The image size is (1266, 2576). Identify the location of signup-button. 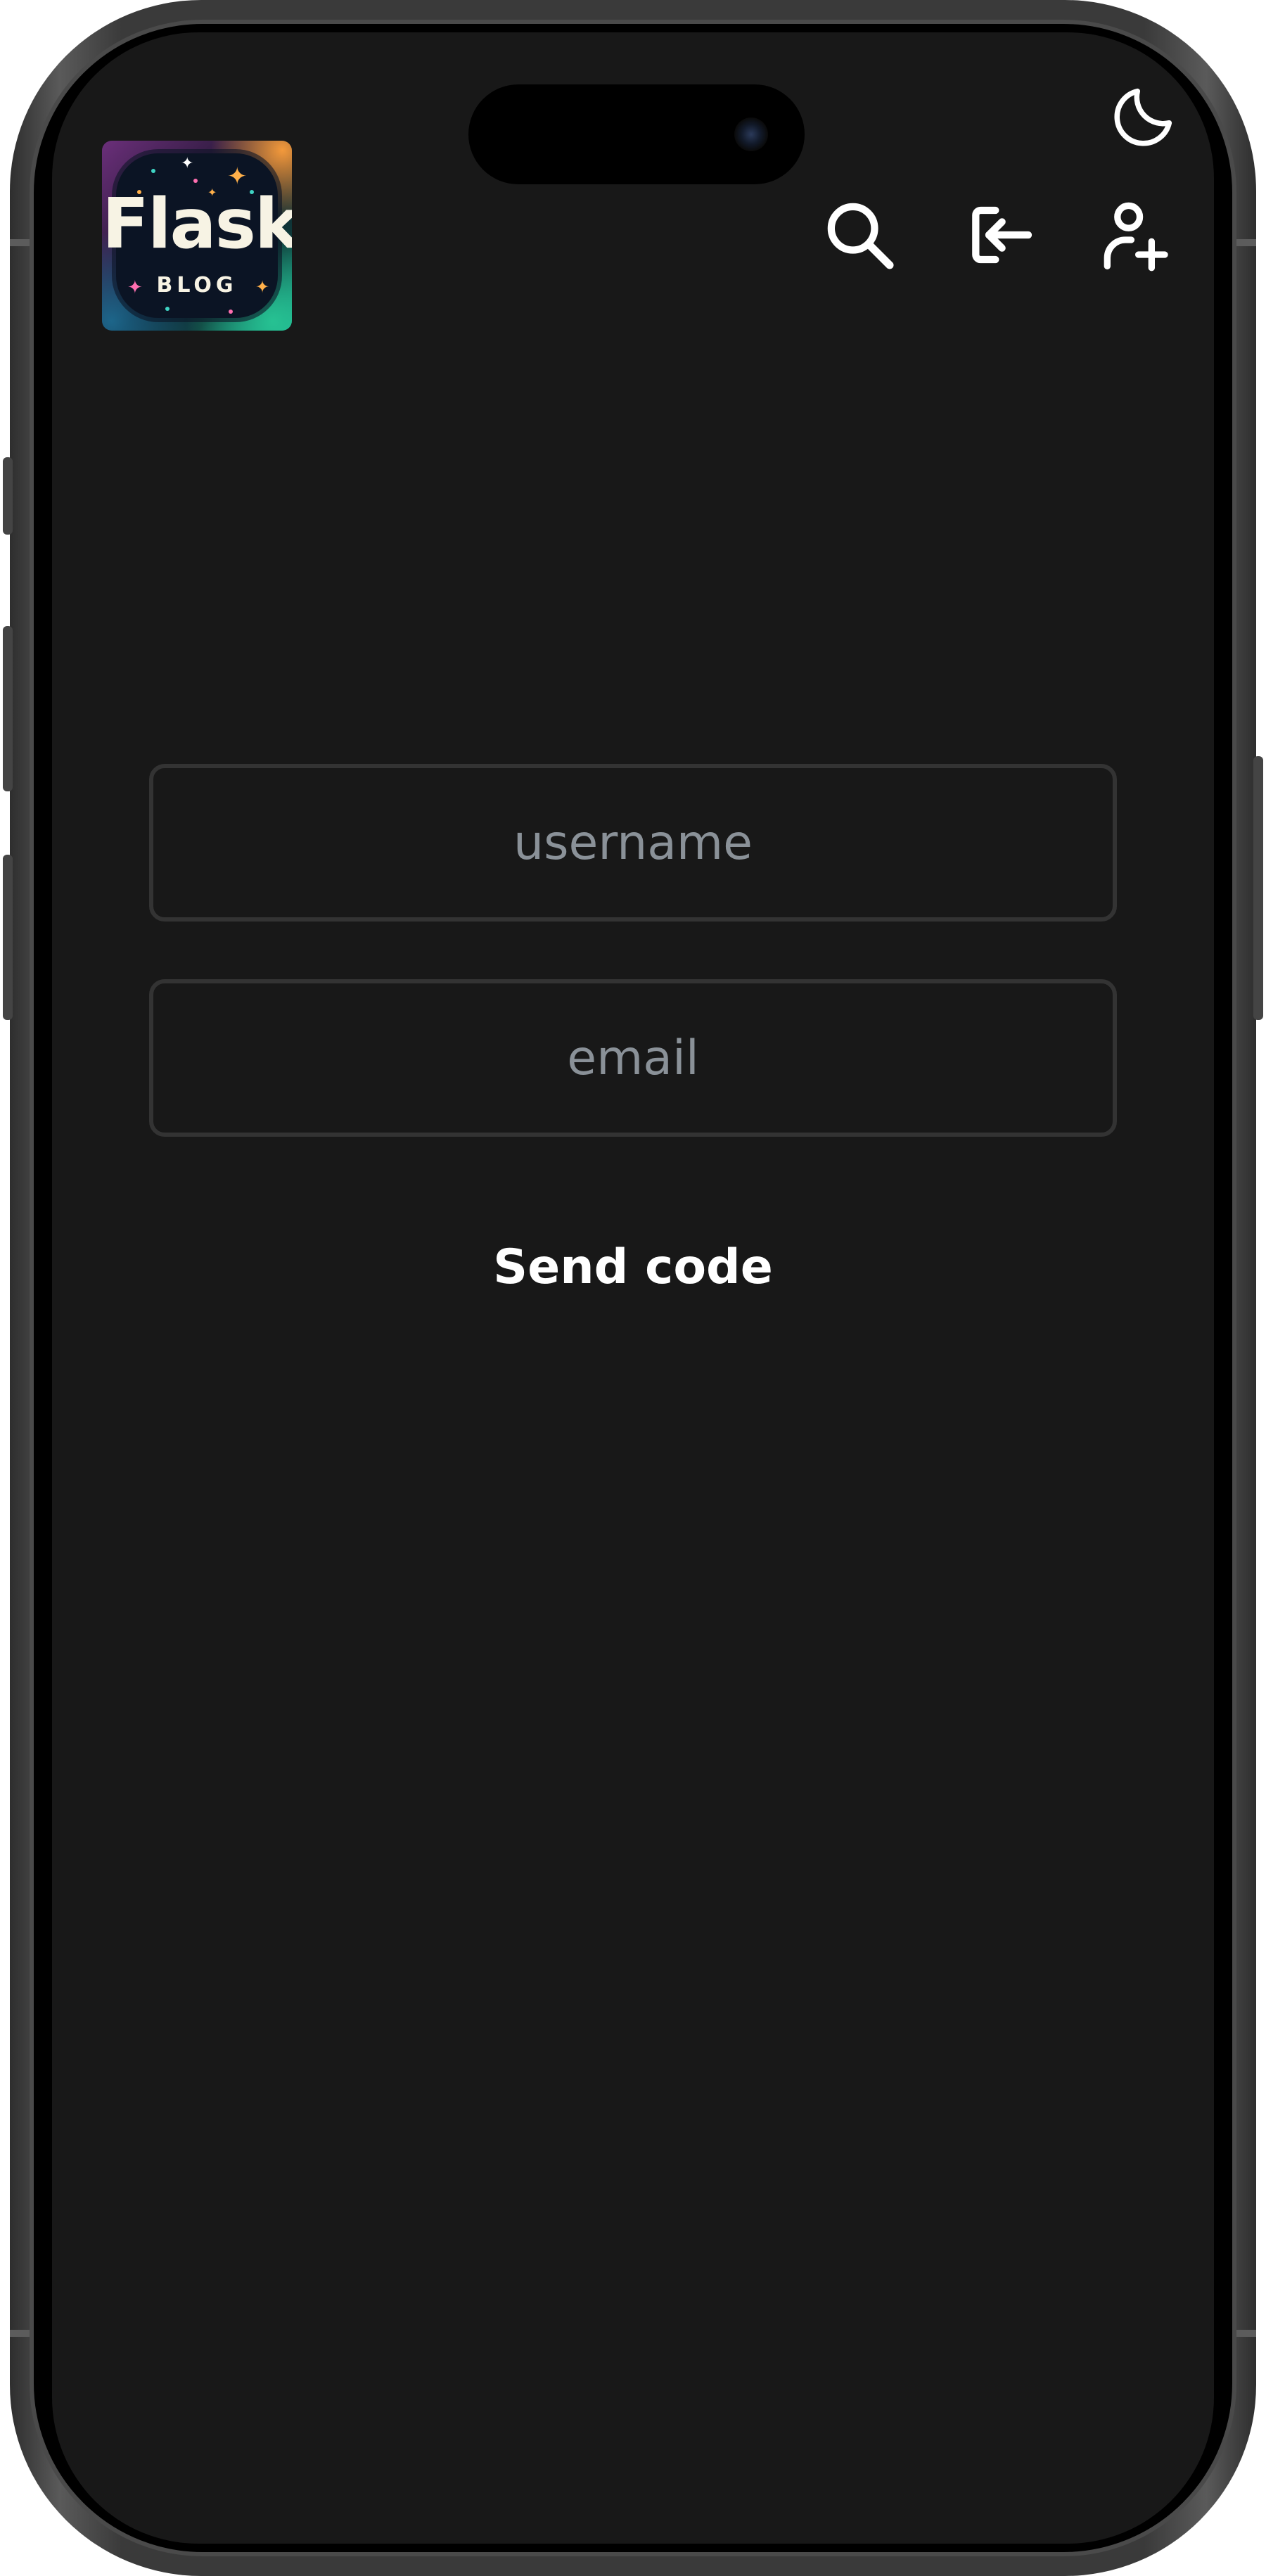
(1135, 235).